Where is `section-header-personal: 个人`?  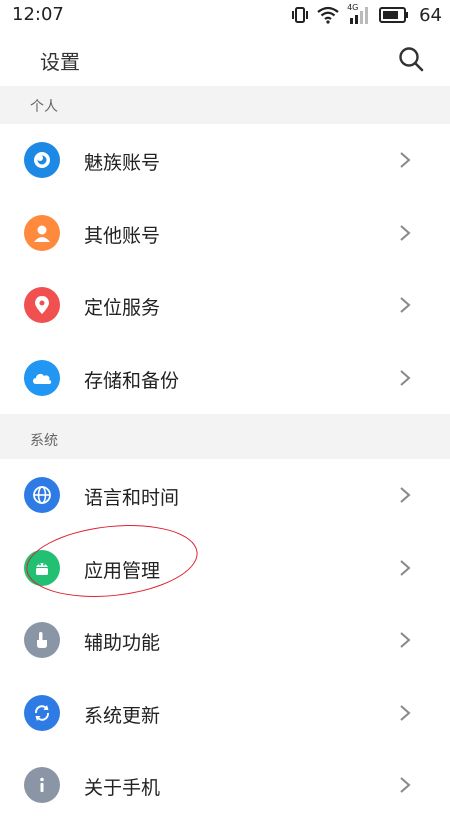 section-header-personal: 个人 is located at coordinates (225, 105).